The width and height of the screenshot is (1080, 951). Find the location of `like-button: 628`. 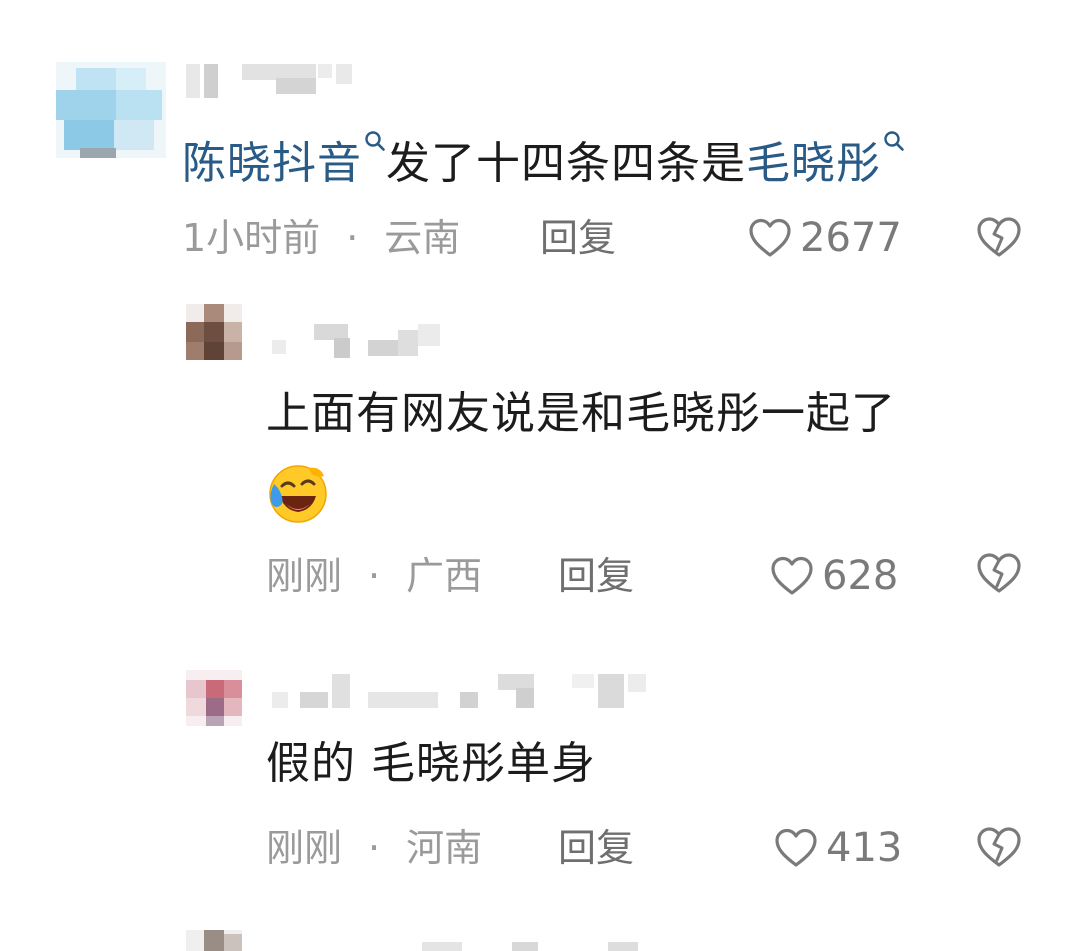

like-button: 628 is located at coordinates (834, 576).